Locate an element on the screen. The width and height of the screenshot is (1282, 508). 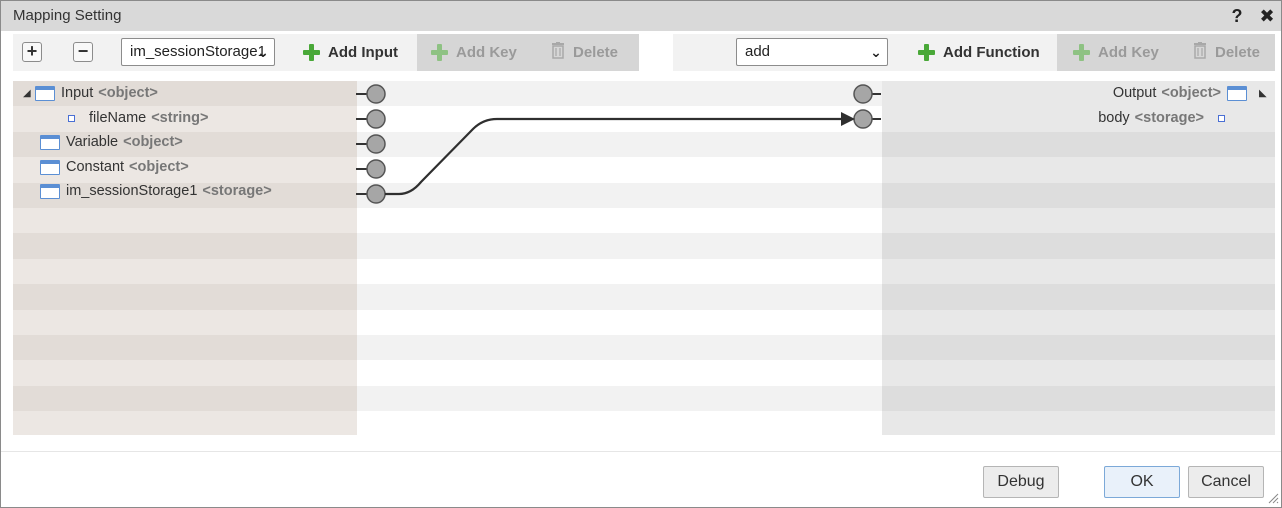
left-delete-label: Delete is located at coordinates (596, 52).